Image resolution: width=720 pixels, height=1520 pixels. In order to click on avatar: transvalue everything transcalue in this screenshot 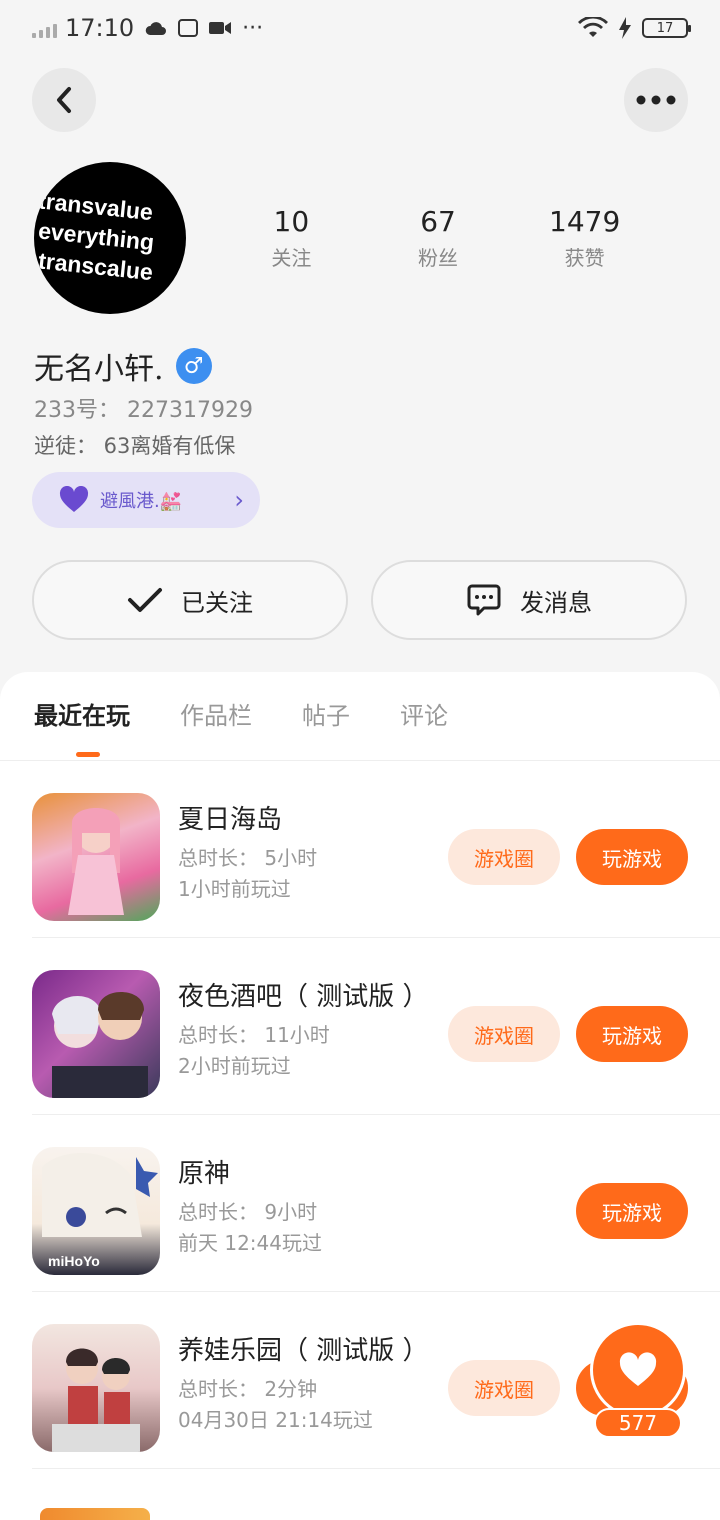, I will do `click(110, 238)`.